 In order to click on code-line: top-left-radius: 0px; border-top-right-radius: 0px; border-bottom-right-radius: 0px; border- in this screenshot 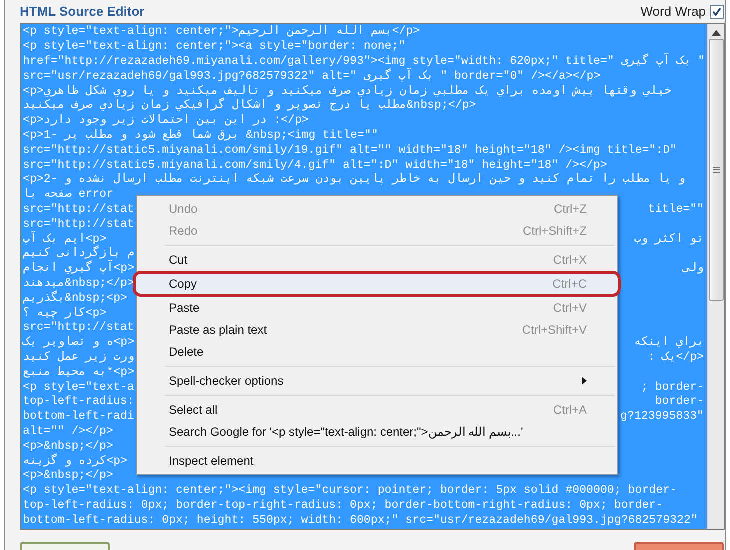, I will do `click(343, 506)`.